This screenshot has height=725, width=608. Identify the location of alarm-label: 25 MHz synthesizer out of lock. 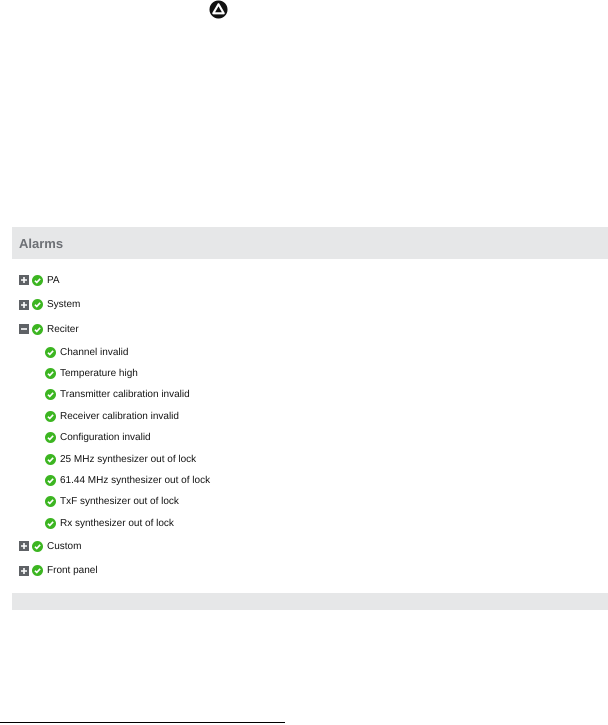
(128, 459).